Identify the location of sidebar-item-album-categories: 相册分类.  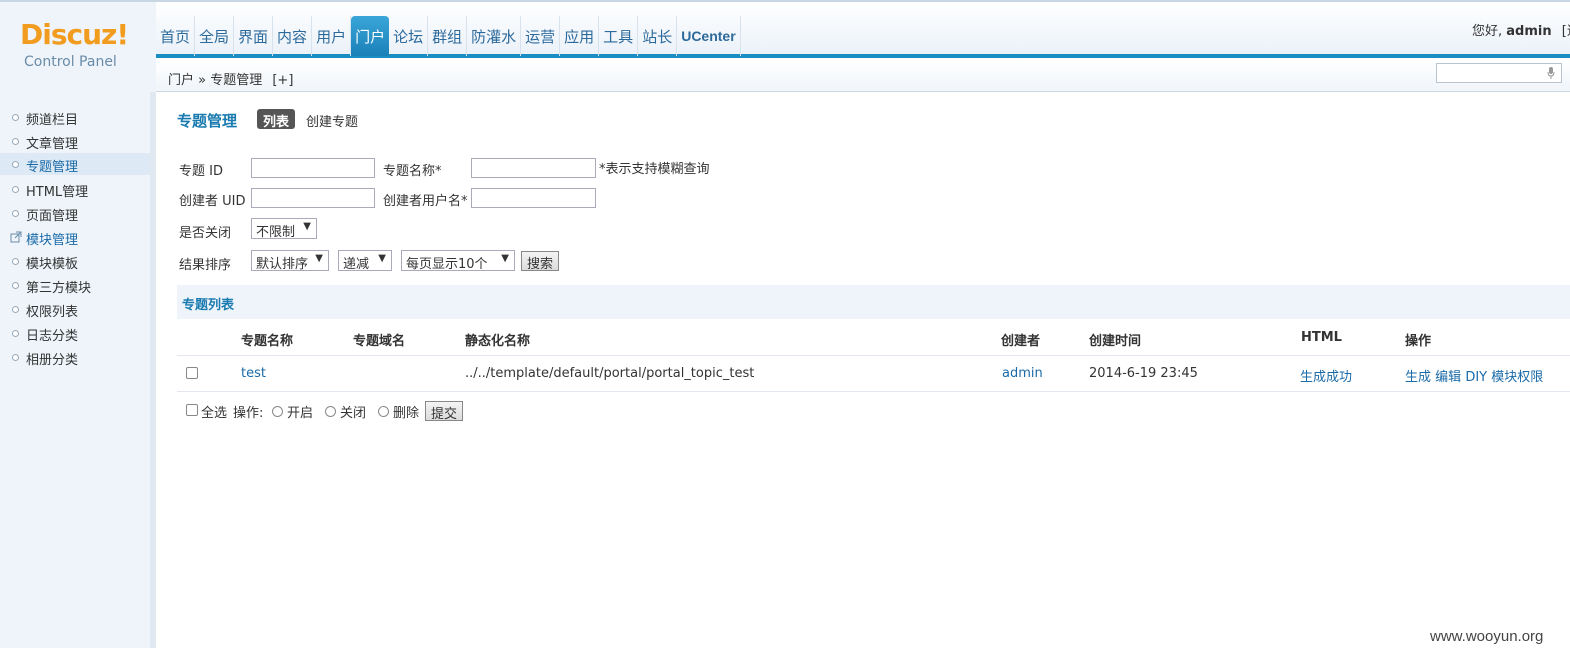
(75, 357).